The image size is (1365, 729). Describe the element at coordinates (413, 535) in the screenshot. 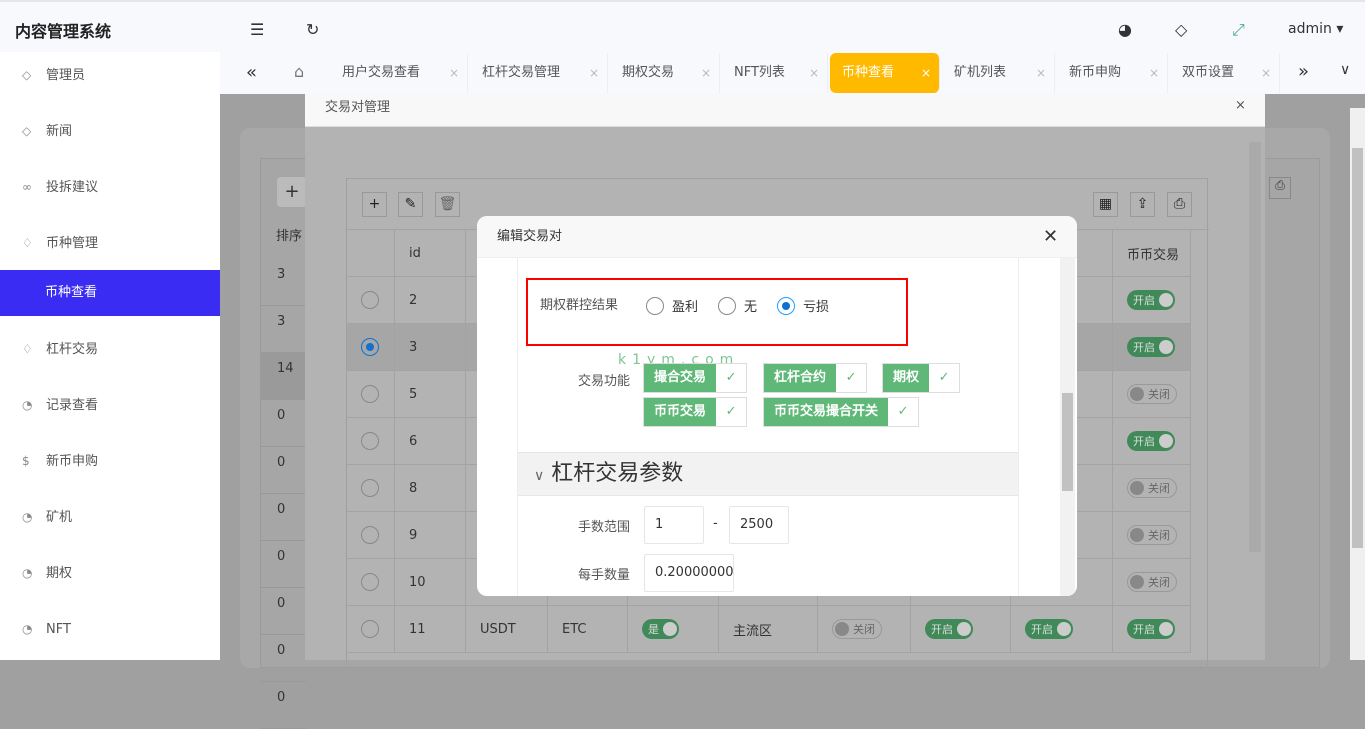

I see `cell-text: 9` at that location.